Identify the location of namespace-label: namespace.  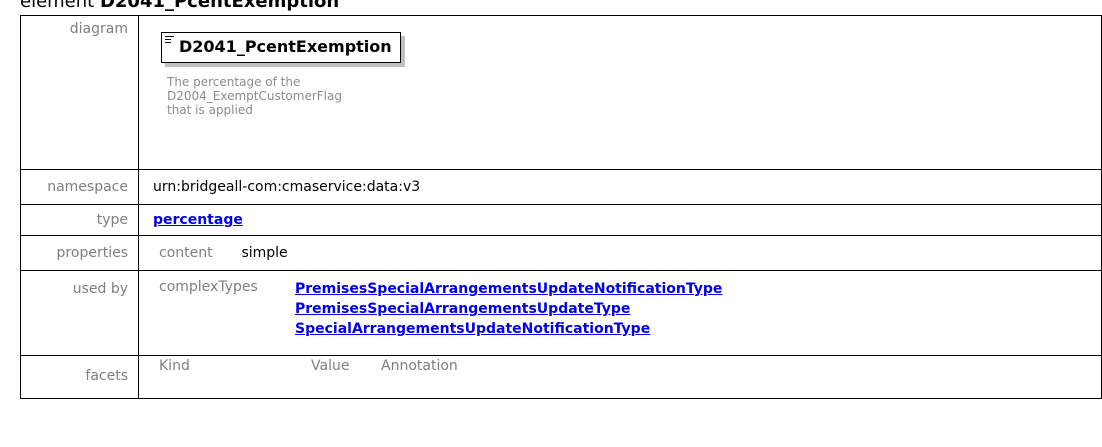
(79, 187).